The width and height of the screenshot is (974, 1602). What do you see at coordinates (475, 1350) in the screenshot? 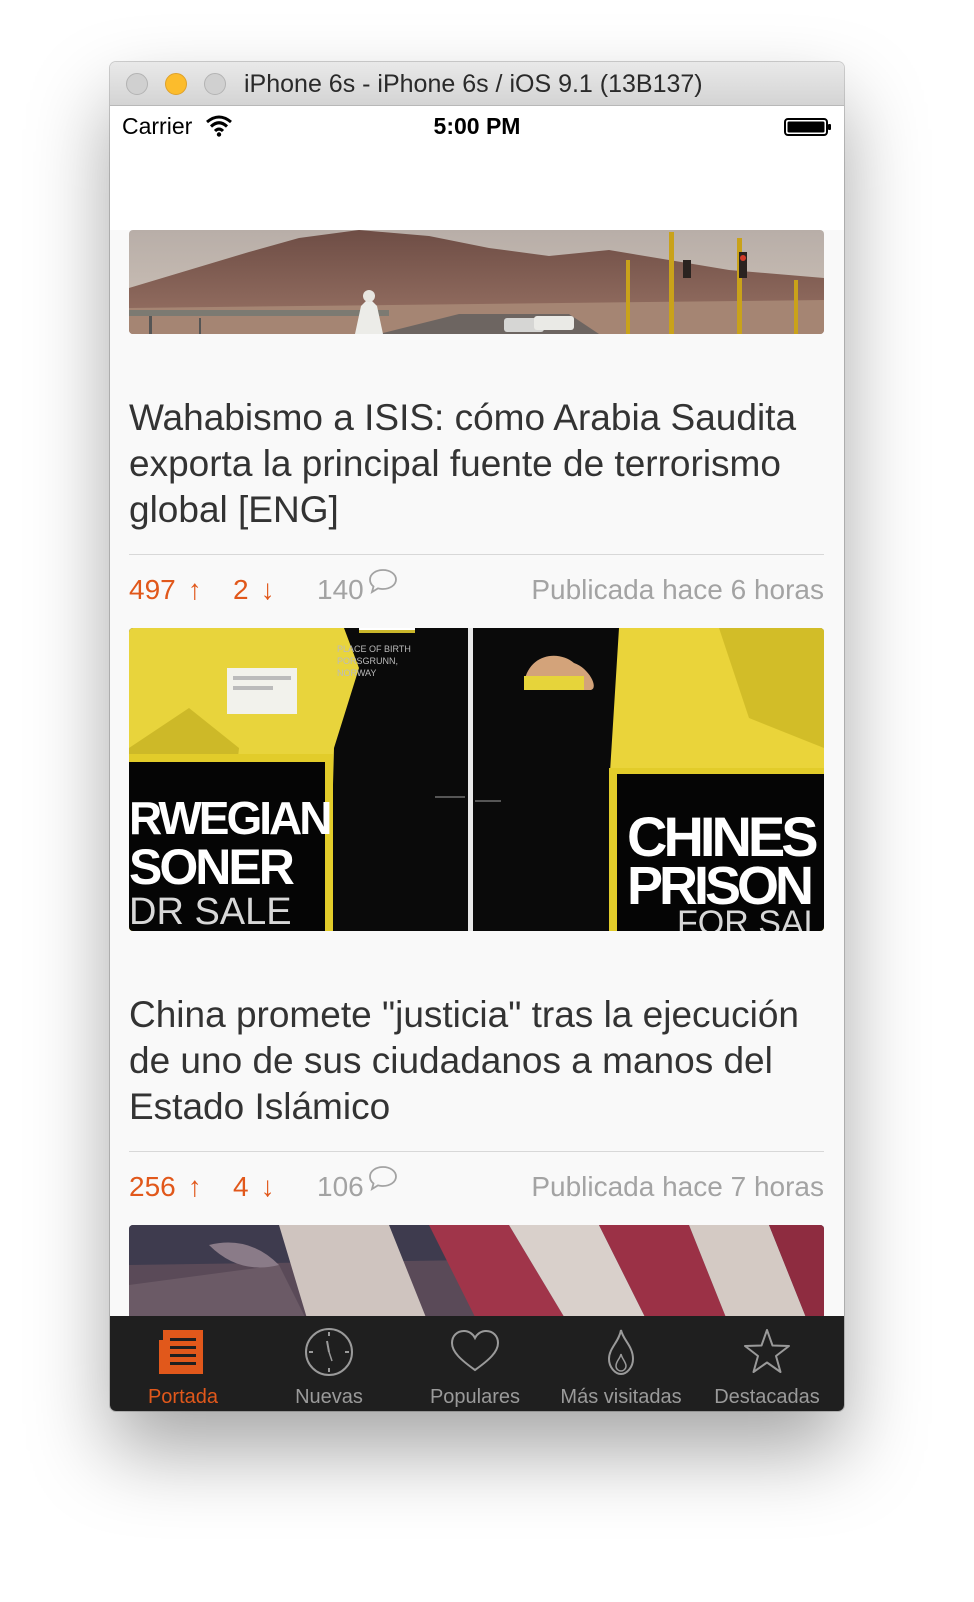
I see `heart-icon` at bounding box center [475, 1350].